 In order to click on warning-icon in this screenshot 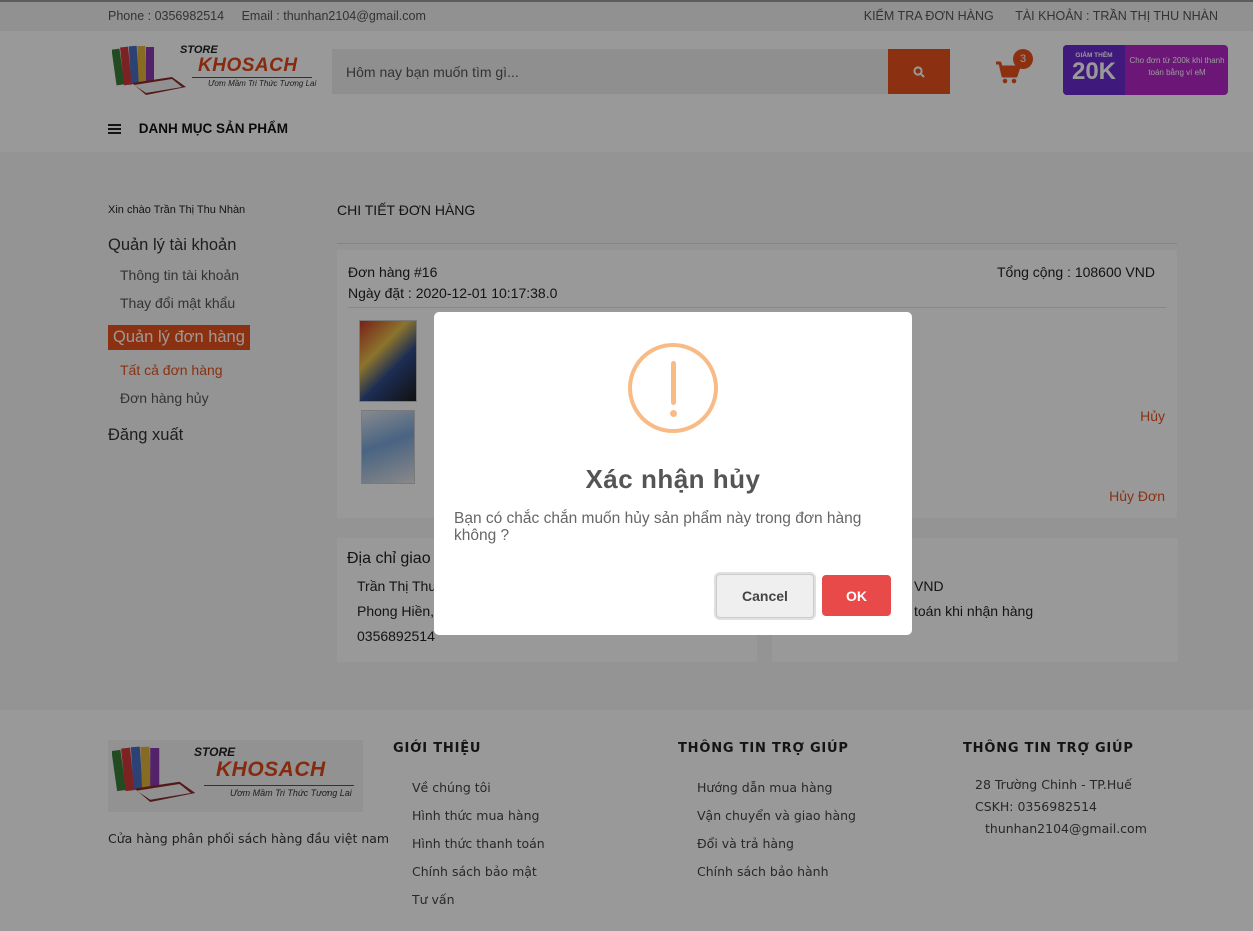, I will do `click(673, 388)`.